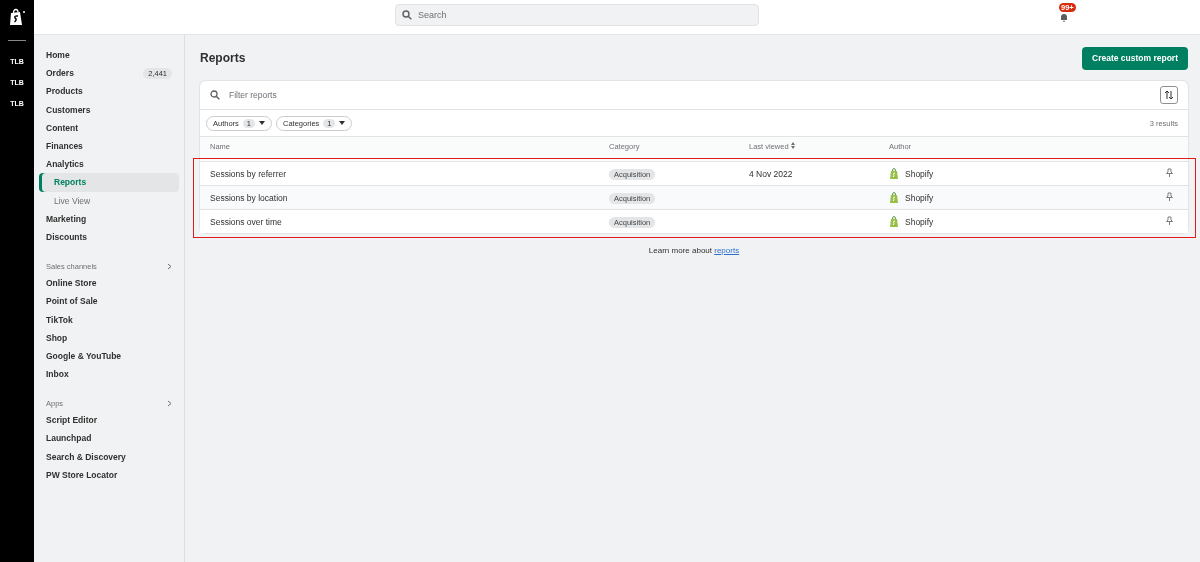 This screenshot has height=562, width=1200. Describe the element at coordinates (409, 221) in the screenshot. I see `report-name: Sessions over time` at that location.